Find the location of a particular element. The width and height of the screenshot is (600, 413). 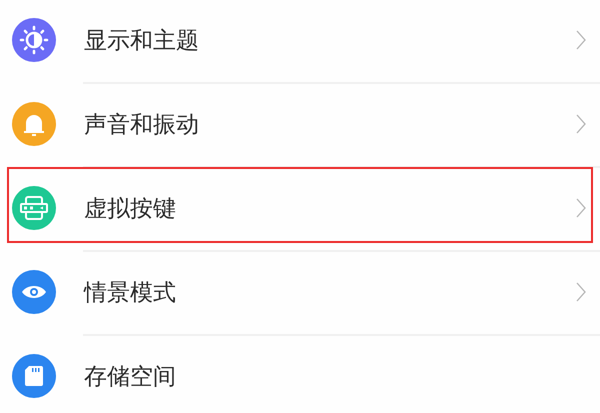

item-label: 显示和主题 is located at coordinates (142, 41).